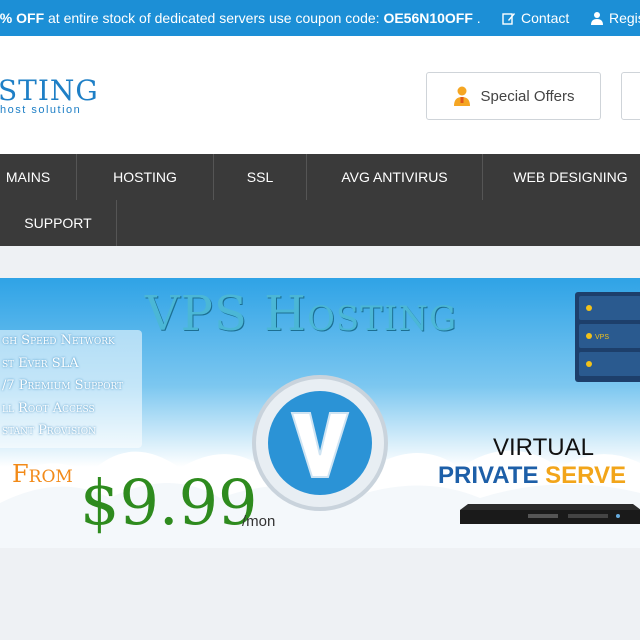 The width and height of the screenshot is (640, 640). I want to click on nav-item-hosting: HOSTING, so click(145, 177).